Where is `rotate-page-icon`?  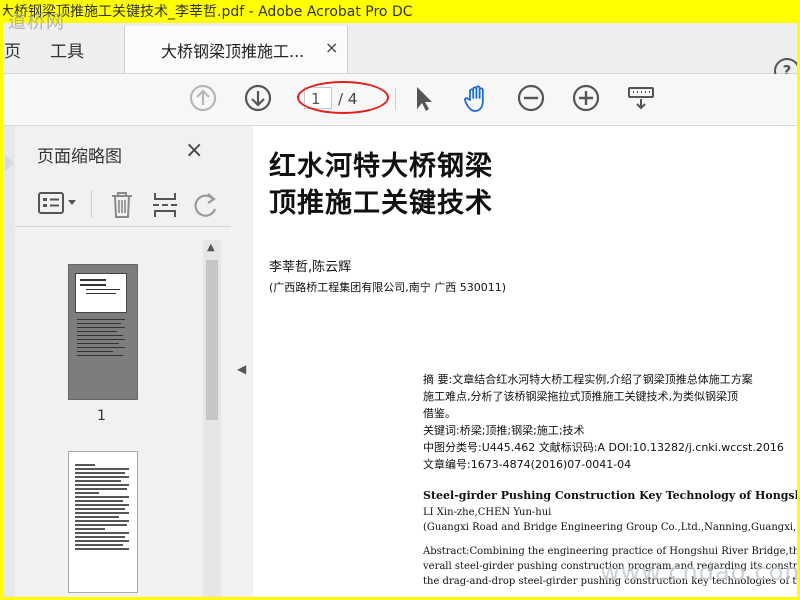
rotate-page-icon is located at coordinates (205, 205).